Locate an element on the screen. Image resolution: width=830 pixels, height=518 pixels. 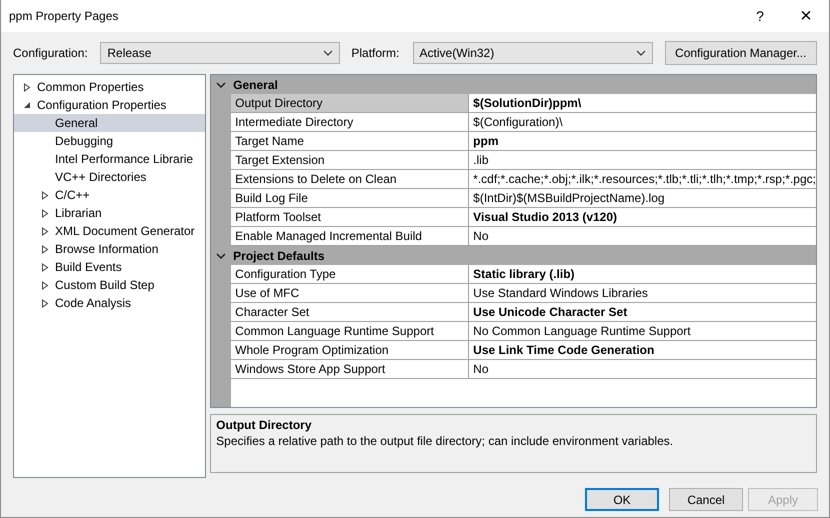
configuration-label: Configuration: is located at coordinates (51, 53).